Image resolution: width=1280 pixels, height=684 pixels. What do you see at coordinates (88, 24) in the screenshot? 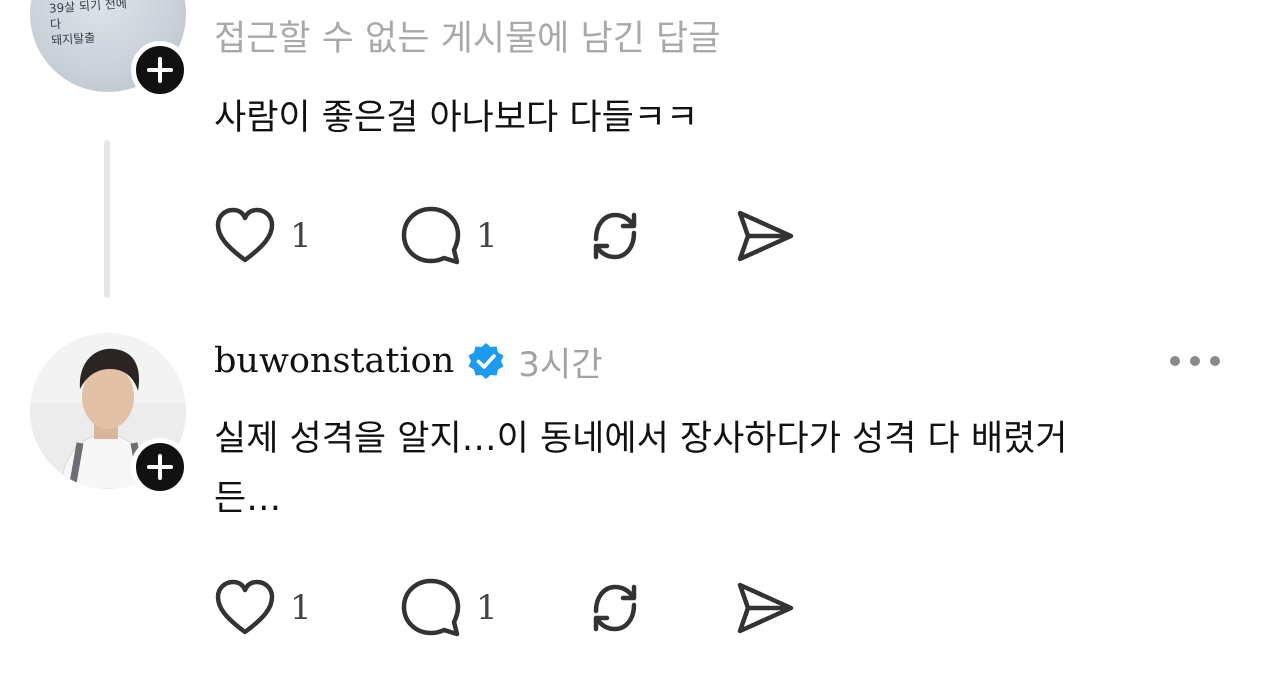
I see `avatar-note: 39살 되기 전에 다 돼지탈출` at bounding box center [88, 24].